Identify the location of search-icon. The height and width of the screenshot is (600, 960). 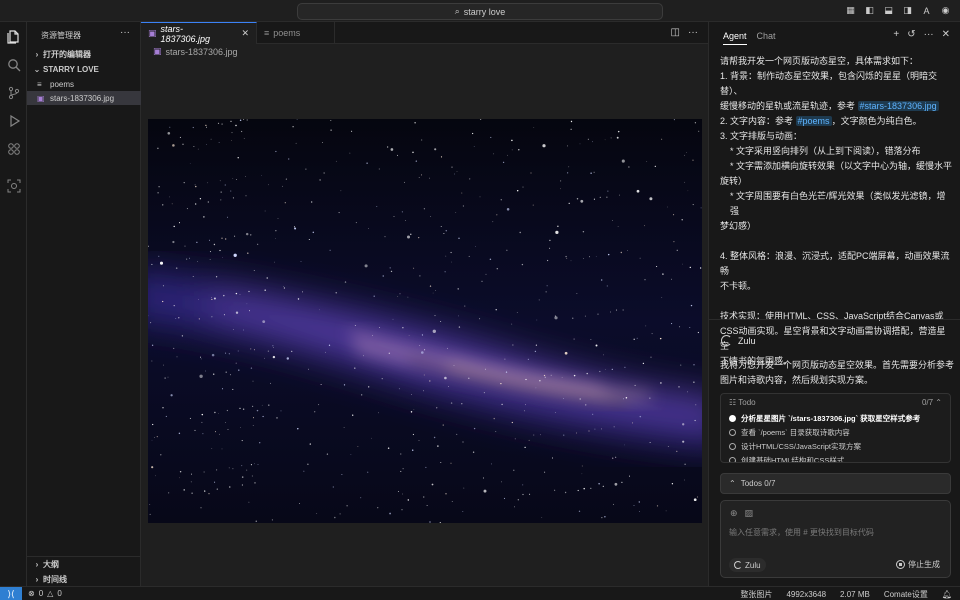
(13, 64).